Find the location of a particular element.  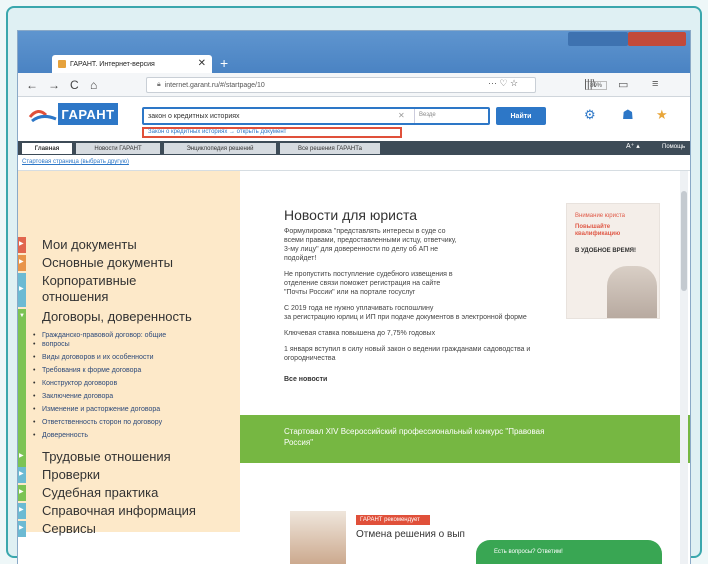

article-title: Отмена решения о вып is located at coordinates (410, 534).